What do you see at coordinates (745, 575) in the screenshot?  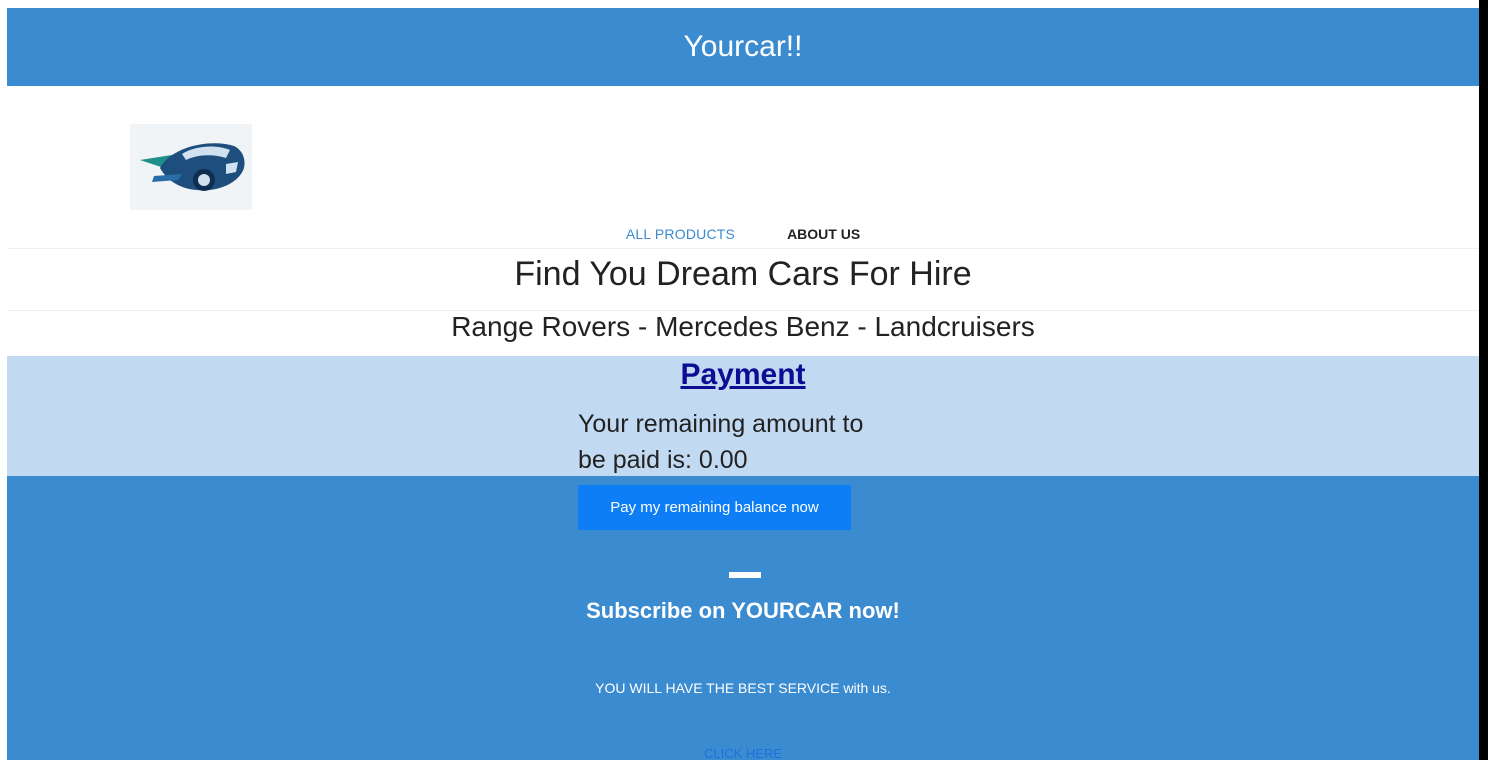 I see `footer-divider` at bounding box center [745, 575].